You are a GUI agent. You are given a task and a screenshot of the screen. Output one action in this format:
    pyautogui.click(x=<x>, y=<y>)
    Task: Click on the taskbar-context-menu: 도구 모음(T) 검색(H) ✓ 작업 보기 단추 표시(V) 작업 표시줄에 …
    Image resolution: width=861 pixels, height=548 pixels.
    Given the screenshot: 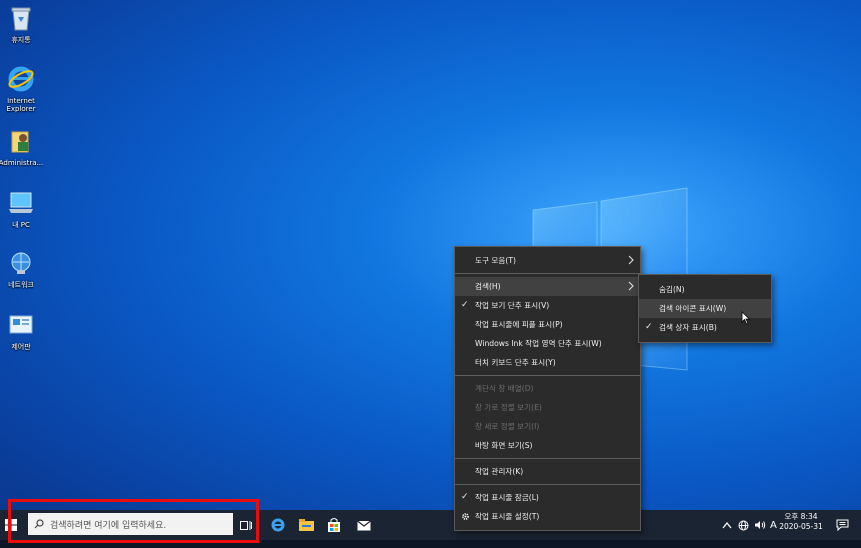 What is the action you would take?
    pyautogui.click(x=547, y=388)
    